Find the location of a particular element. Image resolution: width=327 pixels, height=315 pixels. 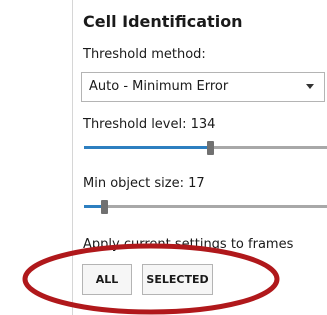

threshold-method-label: Threshold method: is located at coordinates (144, 54).